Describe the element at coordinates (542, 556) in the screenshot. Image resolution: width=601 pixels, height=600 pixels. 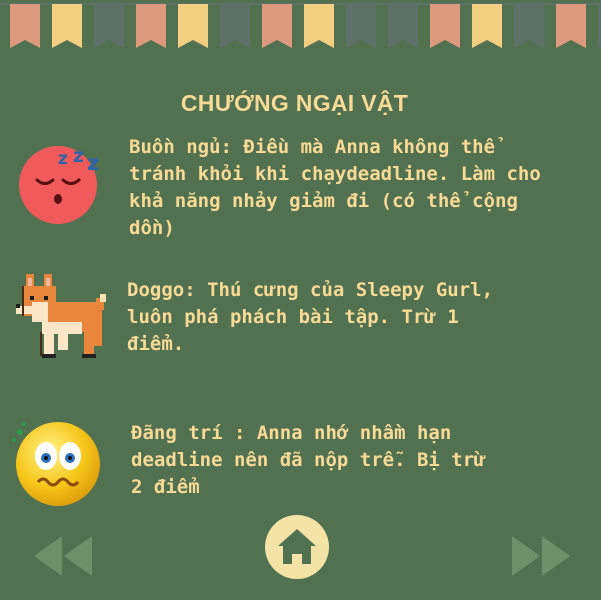
I see `fast-forward-icon` at that location.